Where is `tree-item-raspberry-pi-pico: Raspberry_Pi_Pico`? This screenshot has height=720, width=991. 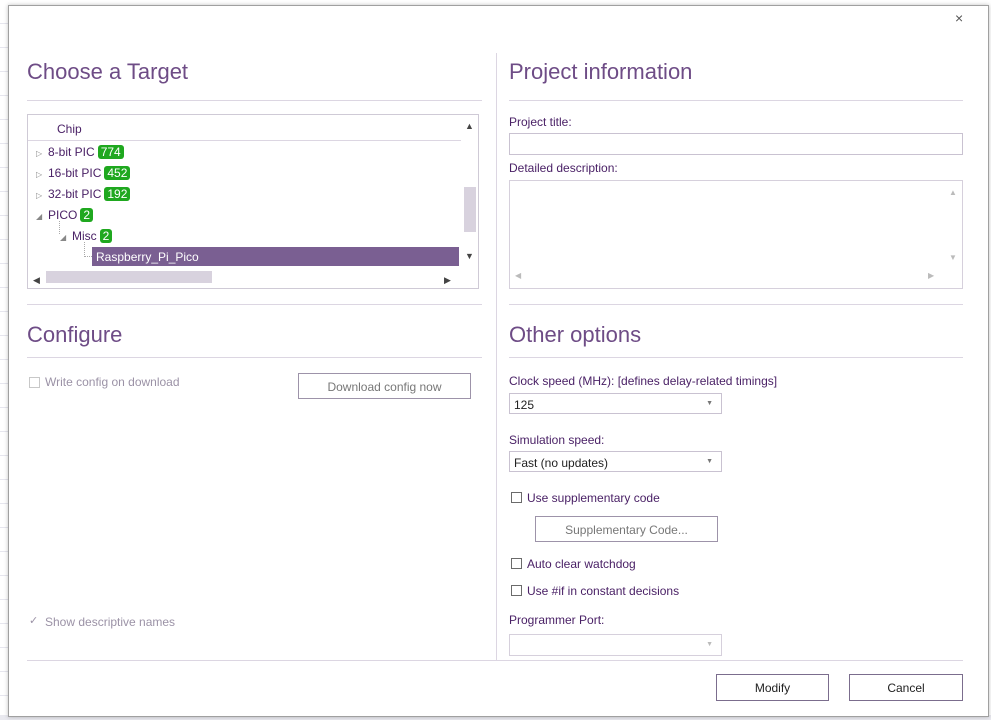 tree-item-raspberry-pi-pico: Raspberry_Pi_Pico is located at coordinates (275, 256).